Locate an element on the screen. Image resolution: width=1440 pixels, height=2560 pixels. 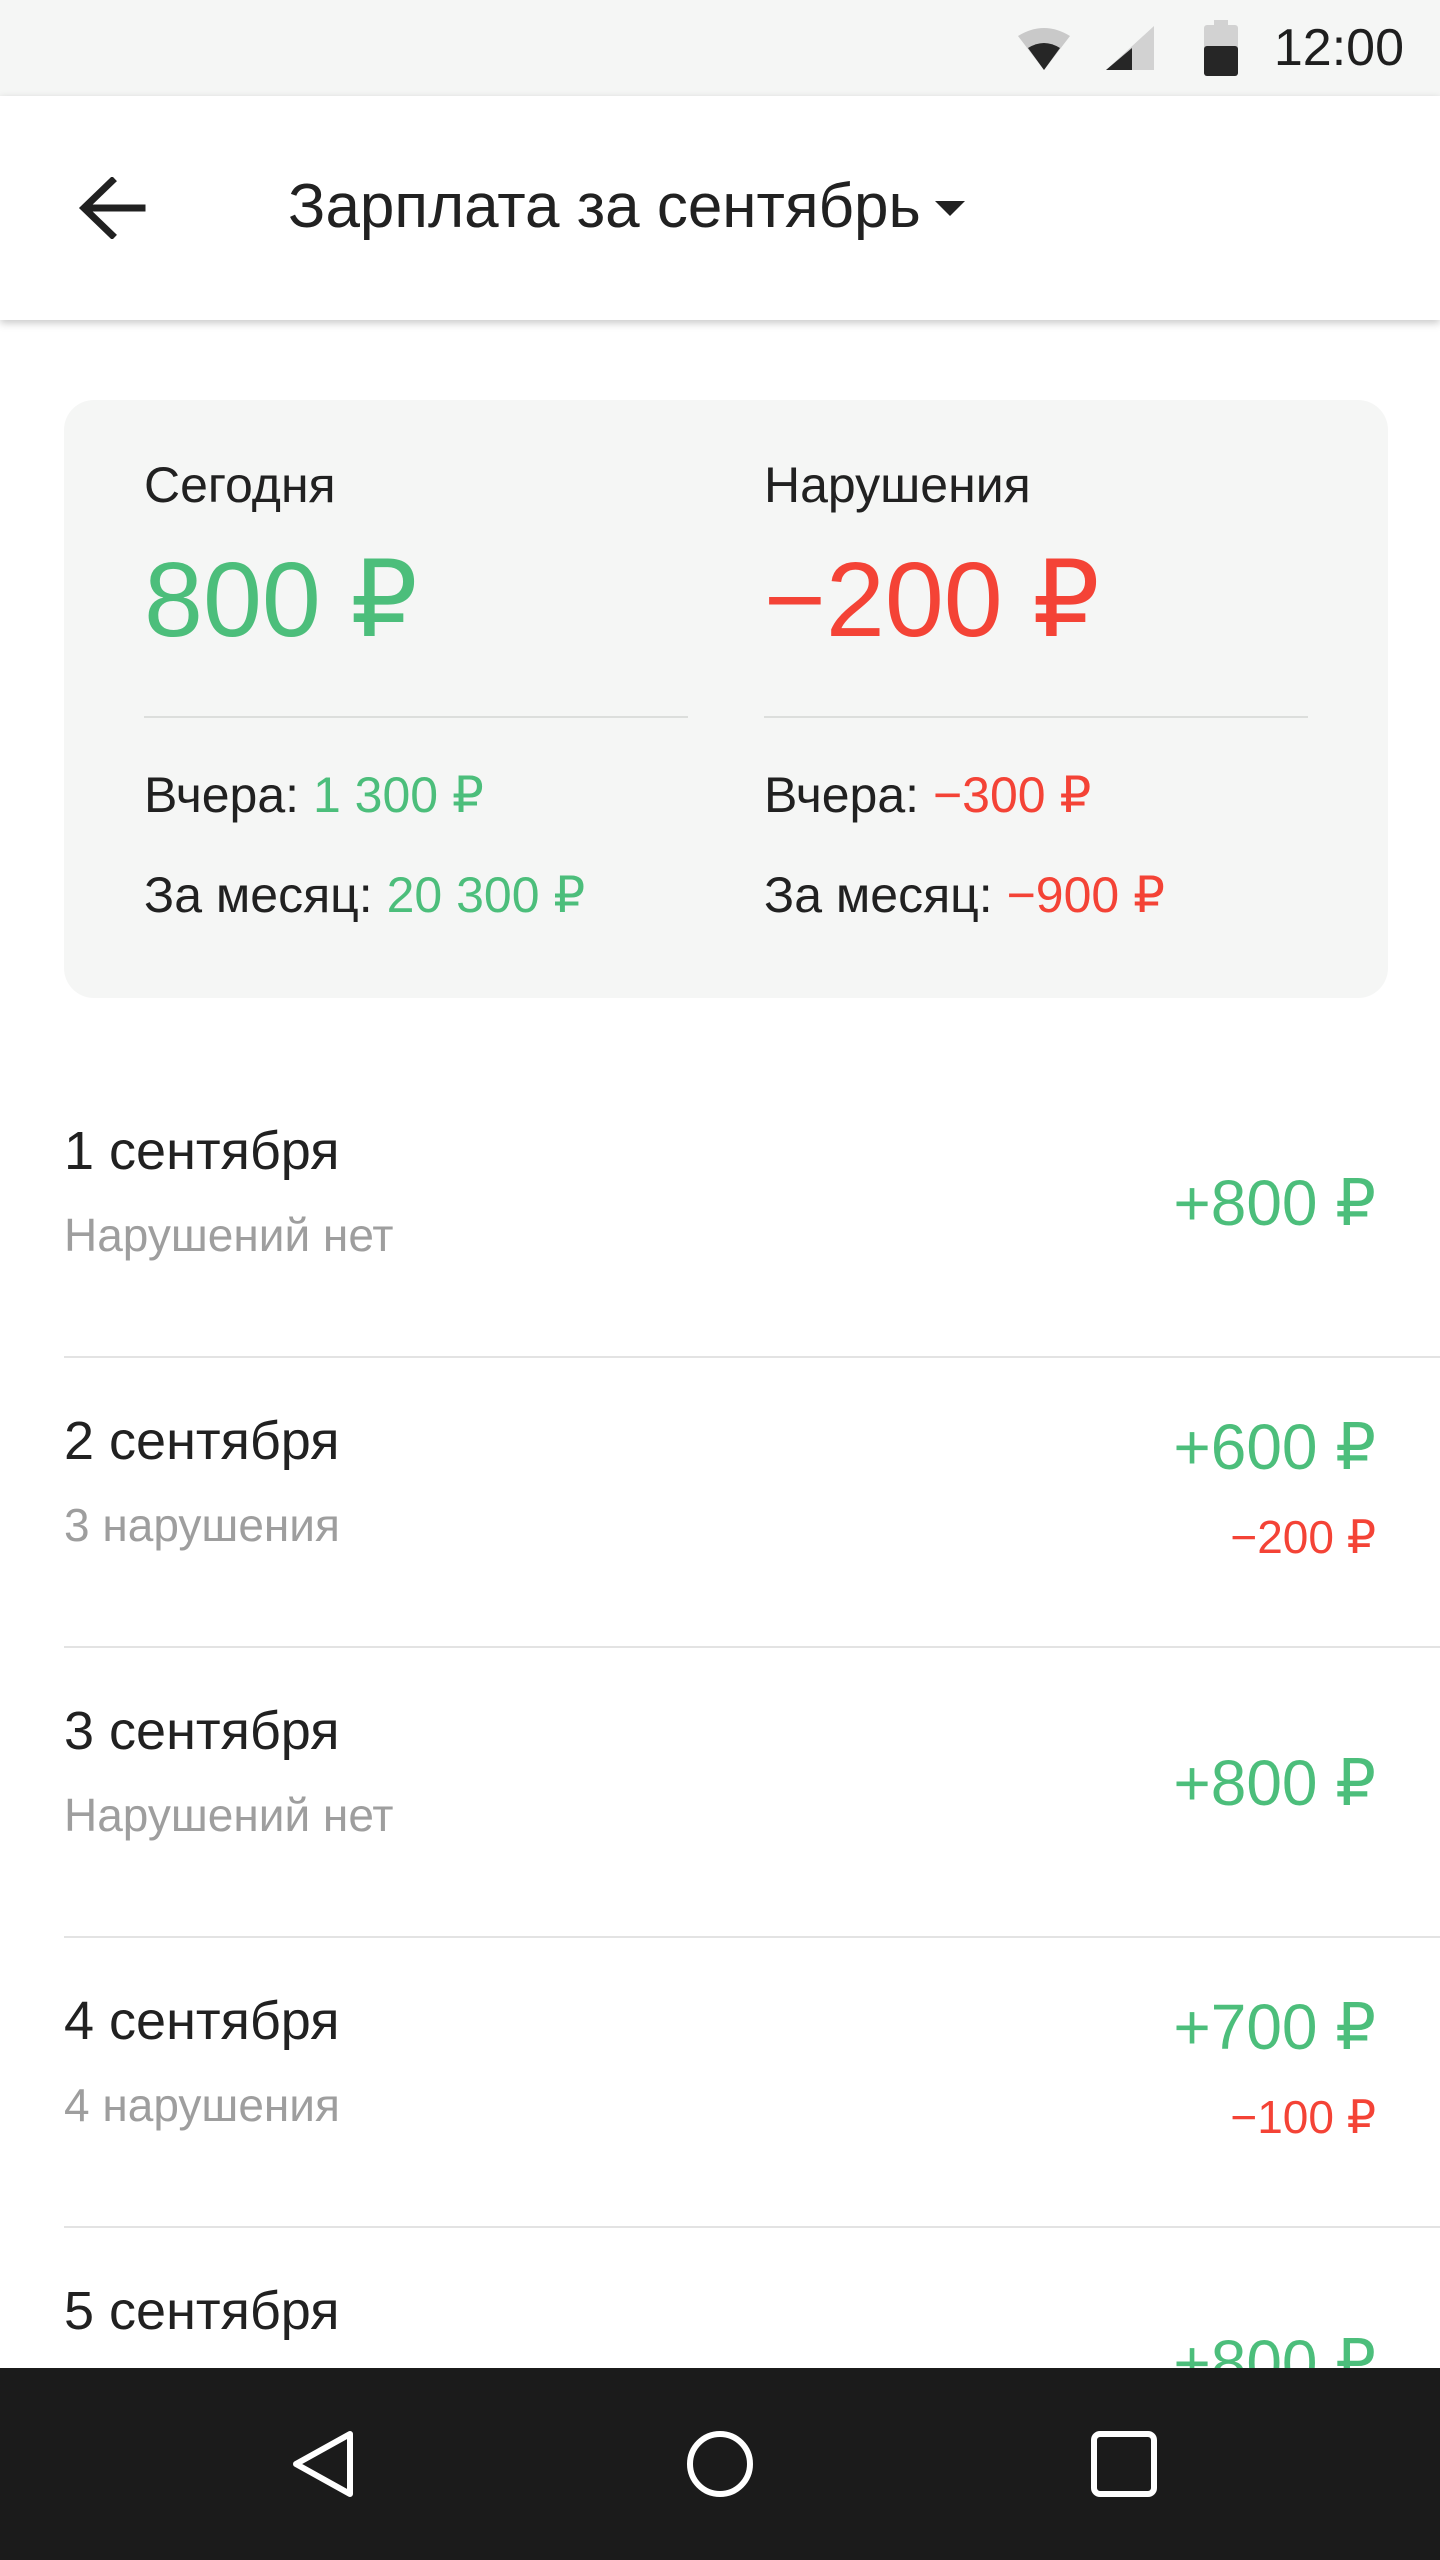
yesterday-value: 1 300 ₽ is located at coordinates (398, 795).